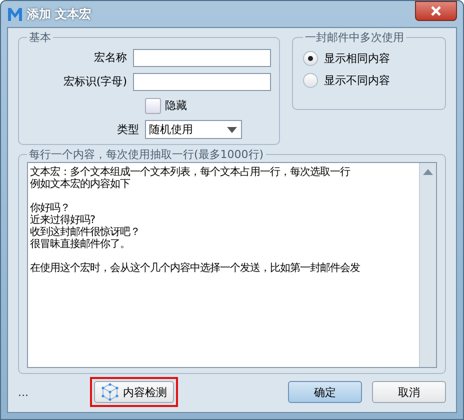  What do you see at coordinates (94, 81) in the screenshot?
I see `field-label: 宏标识(字母)` at bounding box center [94, 81].